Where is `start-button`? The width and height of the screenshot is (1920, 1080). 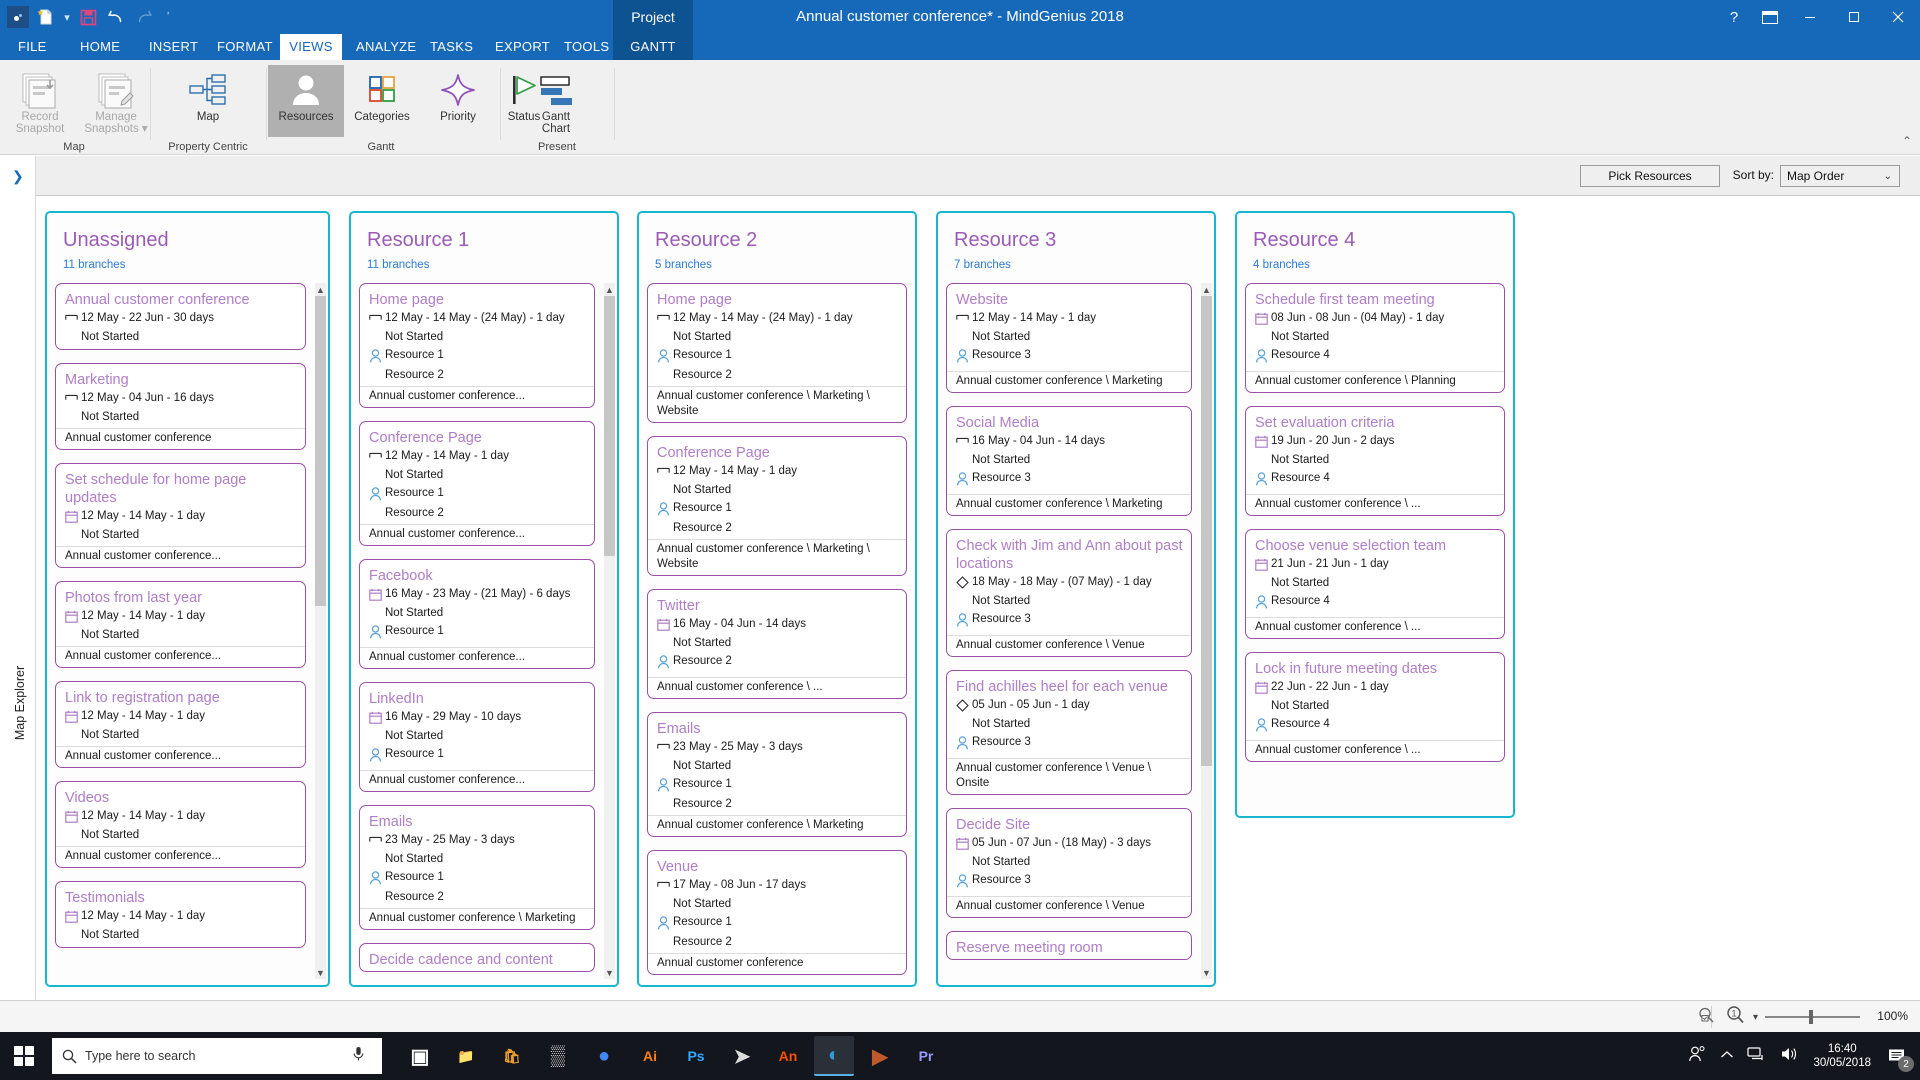
start-button is located at coordinates (24, 1056).